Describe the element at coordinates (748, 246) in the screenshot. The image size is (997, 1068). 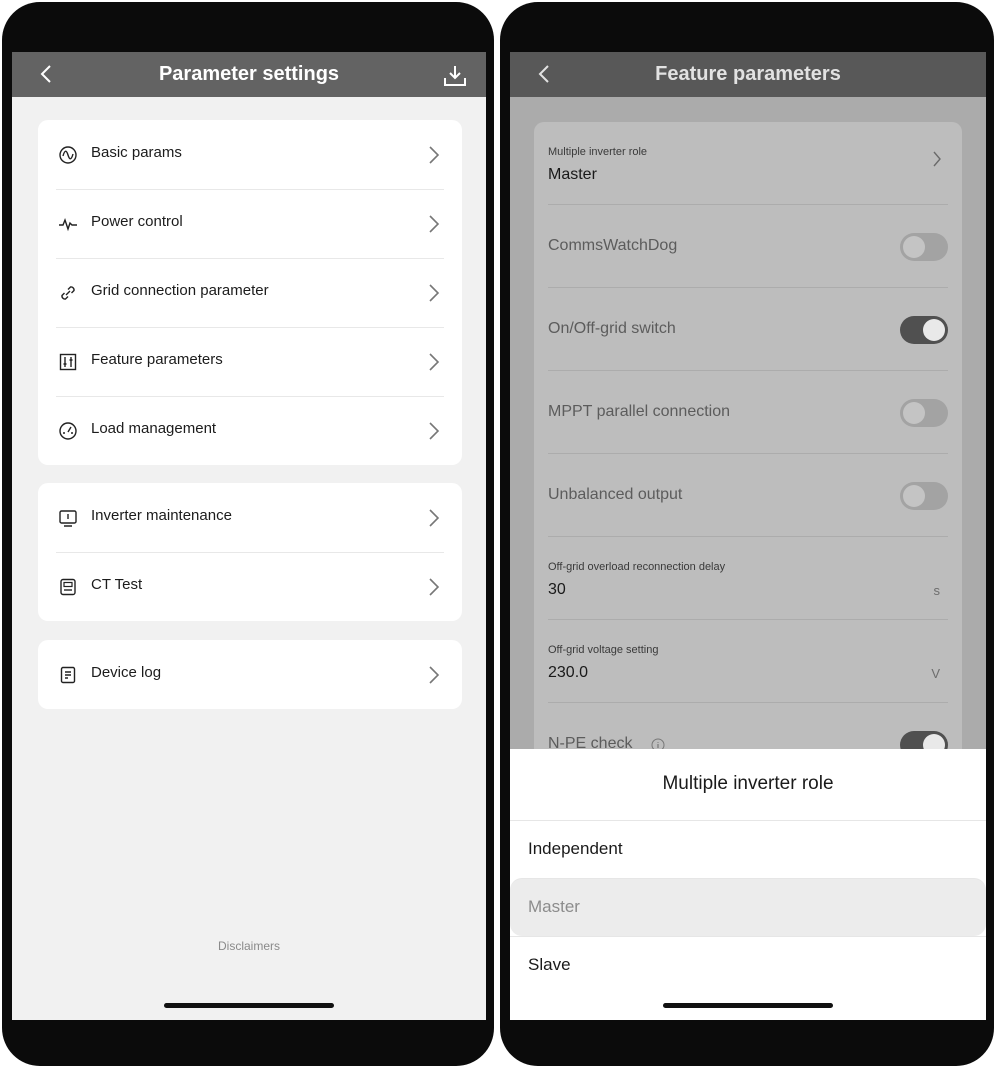
I see `row-comms-watchdog: CommsWatchDog` at that location.